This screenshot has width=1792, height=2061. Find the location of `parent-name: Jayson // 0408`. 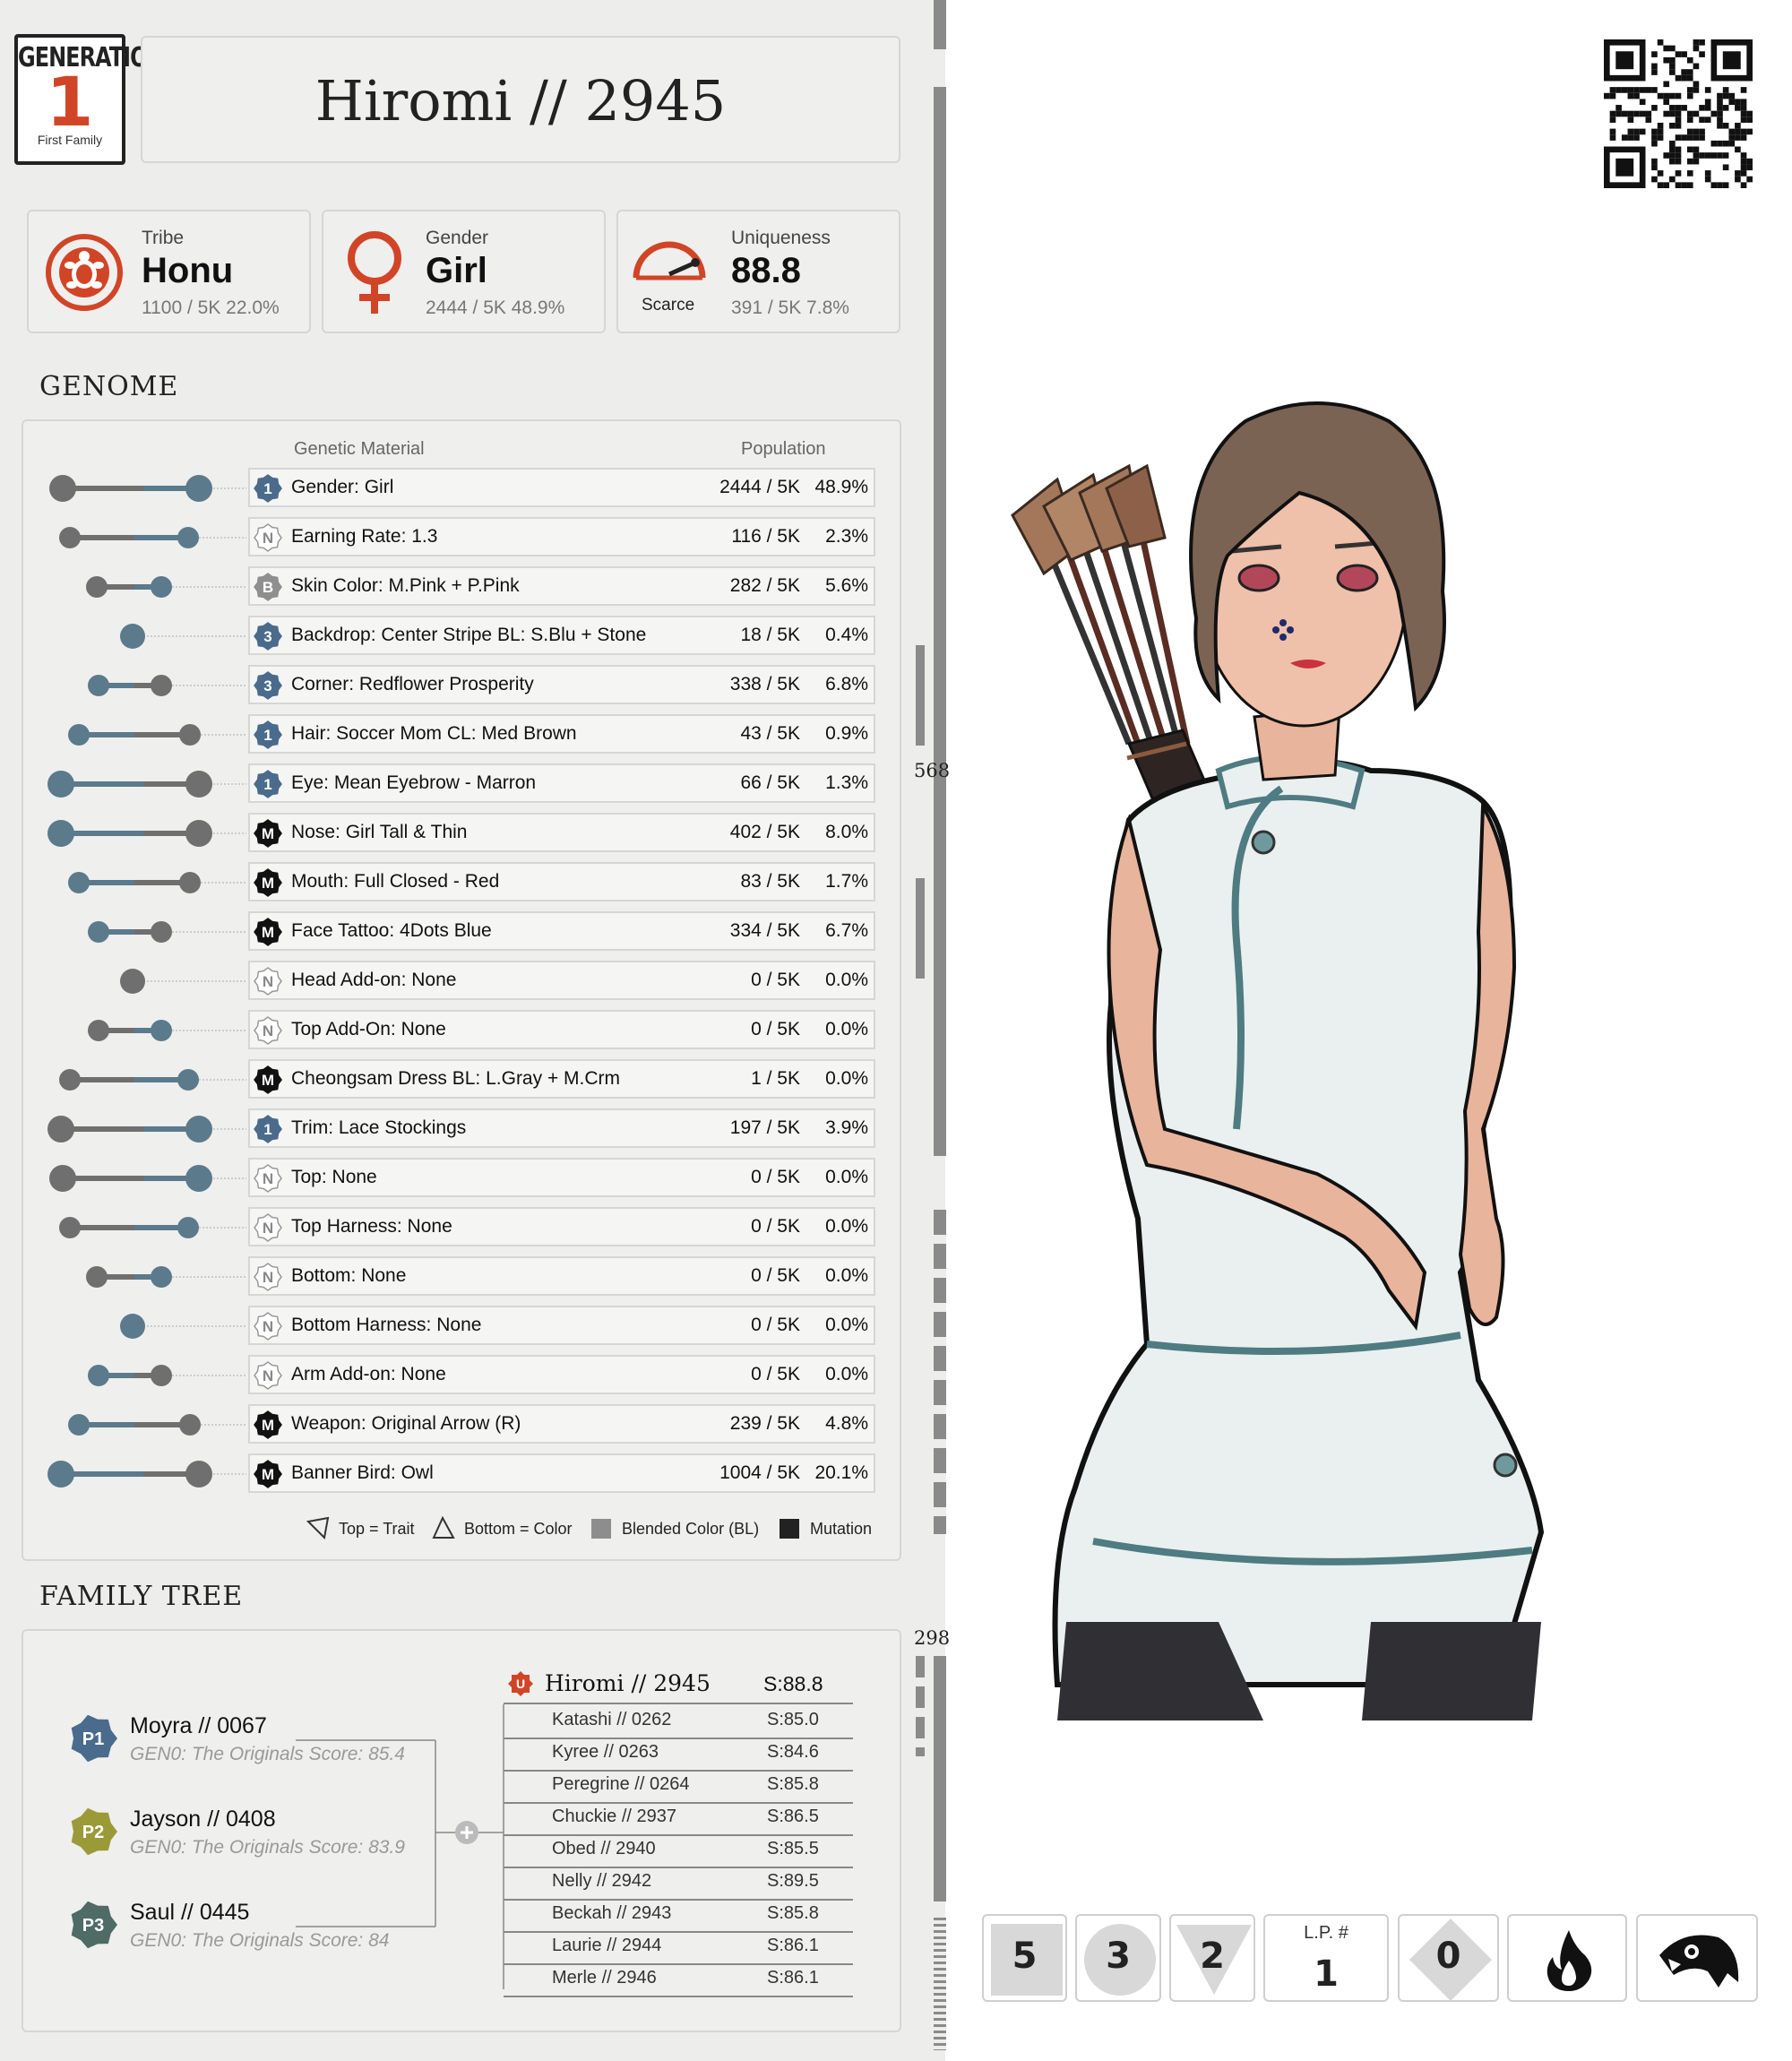

parent-name: Jayson // 0408 is located at coordinates (203, 1819).